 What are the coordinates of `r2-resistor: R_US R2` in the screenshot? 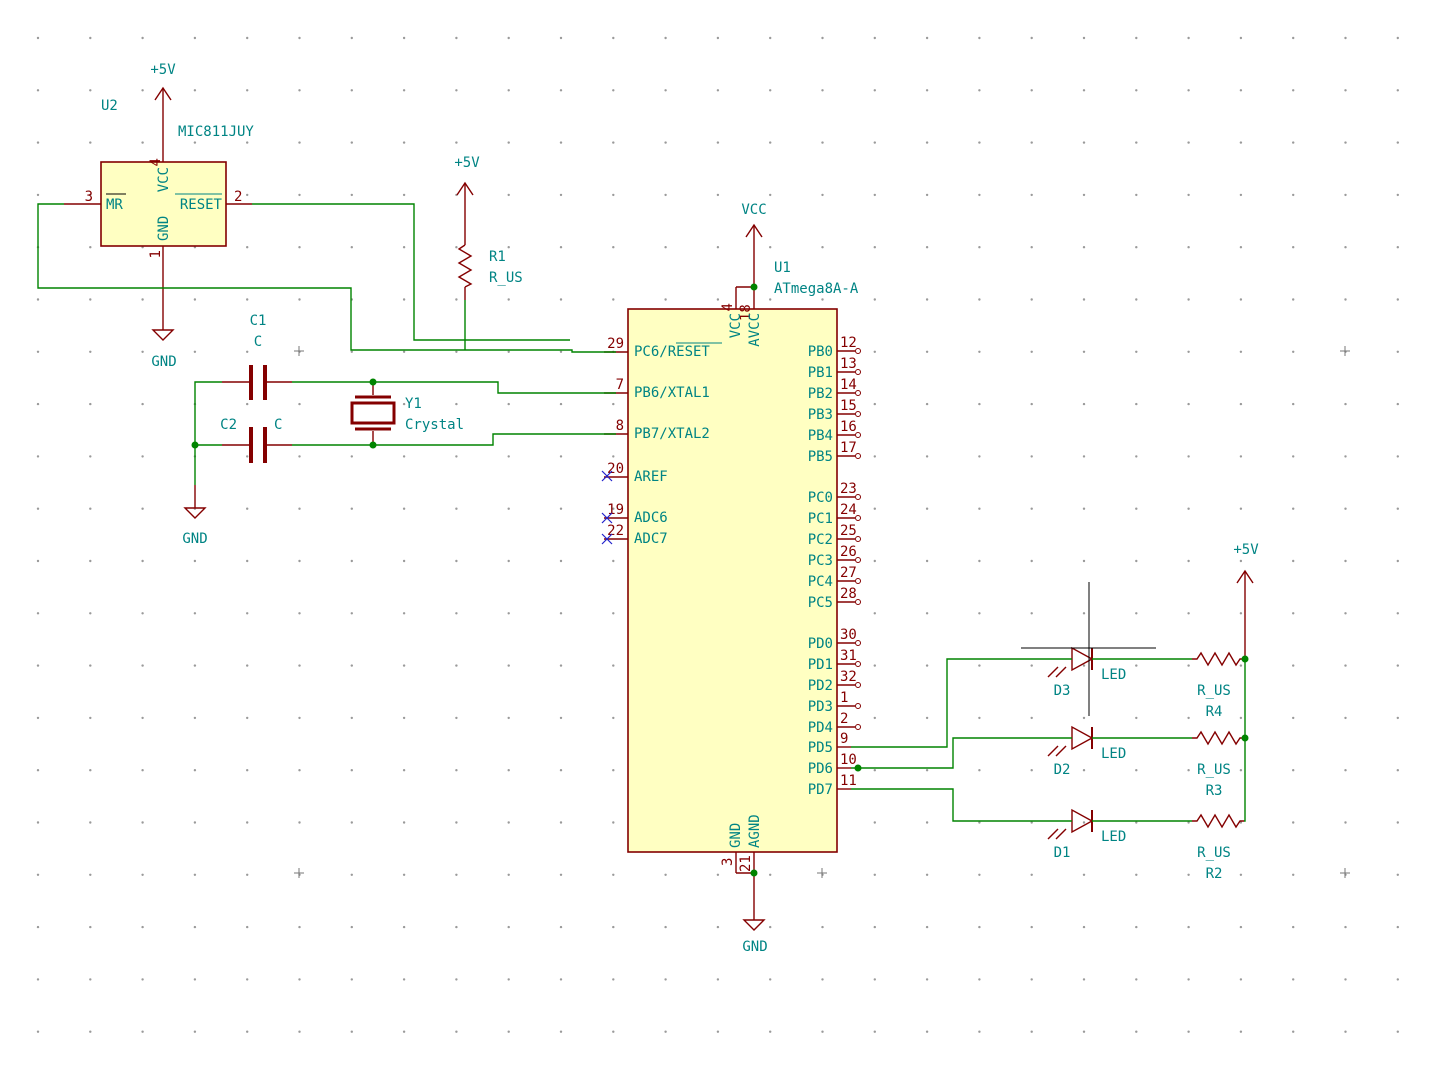 It's located at (1218, 847).